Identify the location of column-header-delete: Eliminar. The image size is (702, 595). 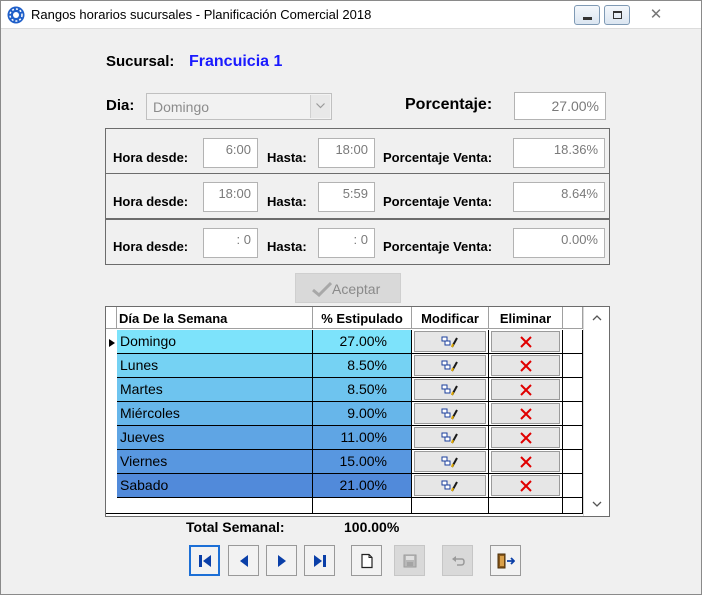
(526, 318).